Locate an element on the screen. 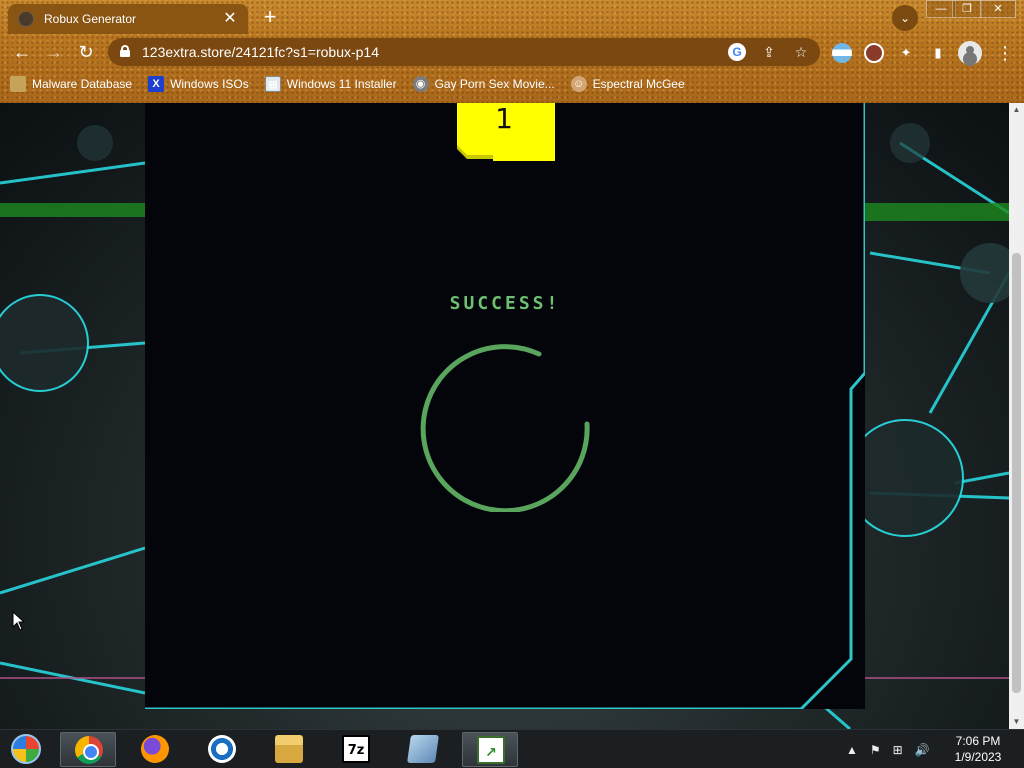  mouse-cursor-icon is located at coordinates (19, 621).